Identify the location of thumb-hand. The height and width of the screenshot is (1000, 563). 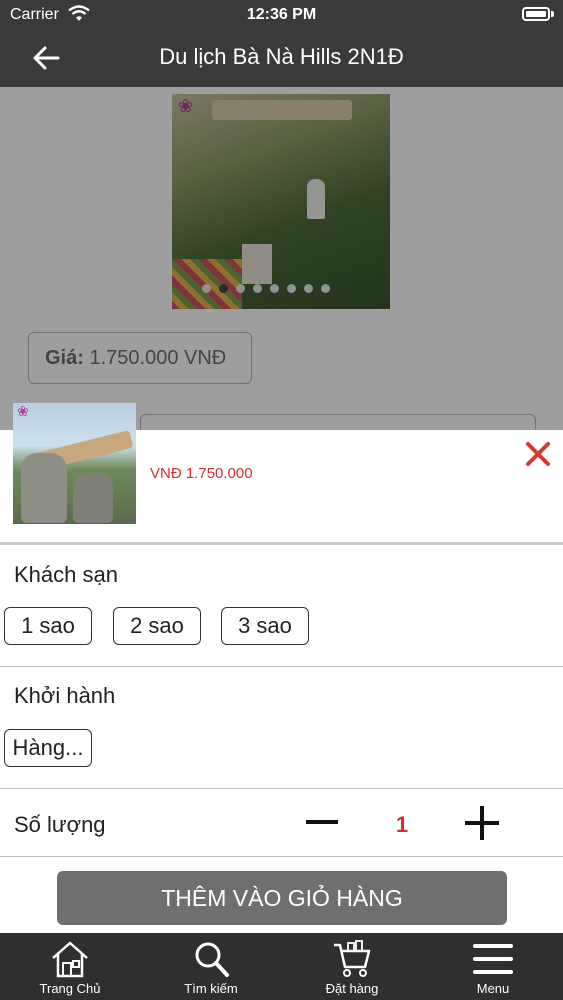
(44, 488).